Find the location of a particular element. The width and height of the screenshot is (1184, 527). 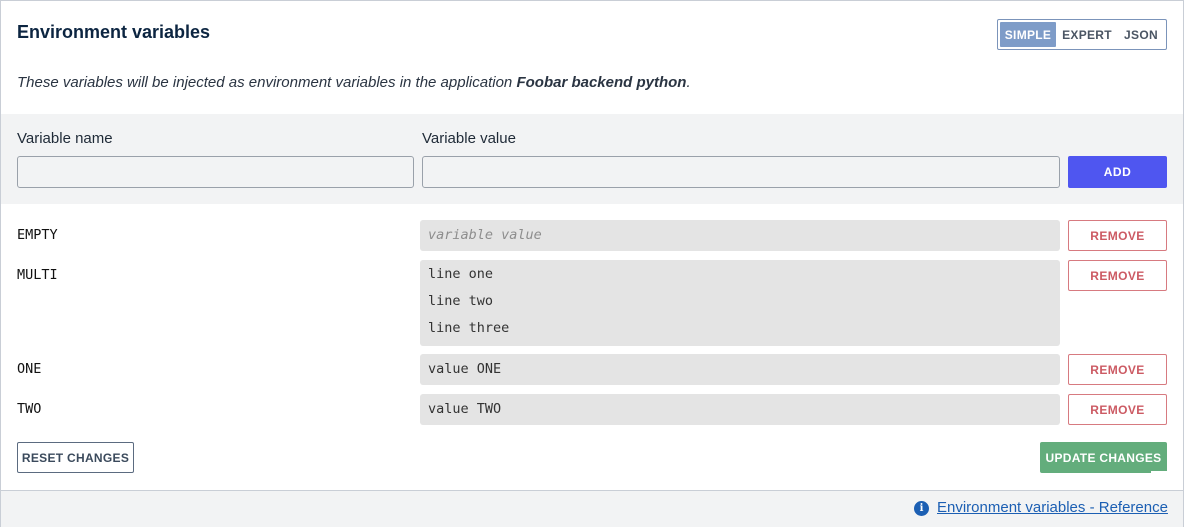

update-changes-button: UPDATE CHANGES is located at coordinates (1103, 457).